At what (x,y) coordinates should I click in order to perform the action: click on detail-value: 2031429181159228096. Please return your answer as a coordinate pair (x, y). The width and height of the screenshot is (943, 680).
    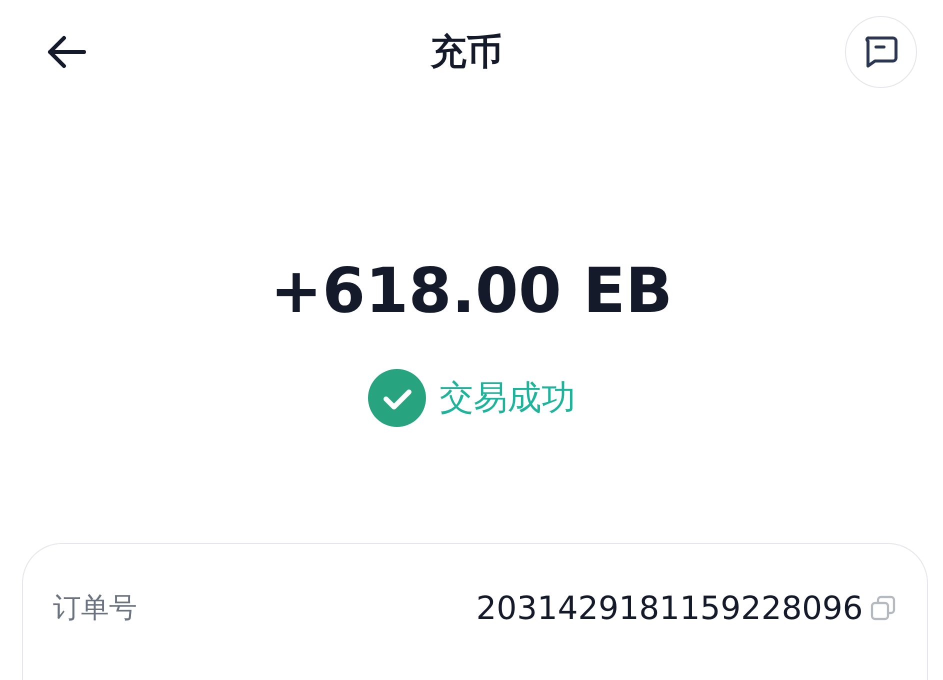
    Looking at the image, I should click on (669, 608).